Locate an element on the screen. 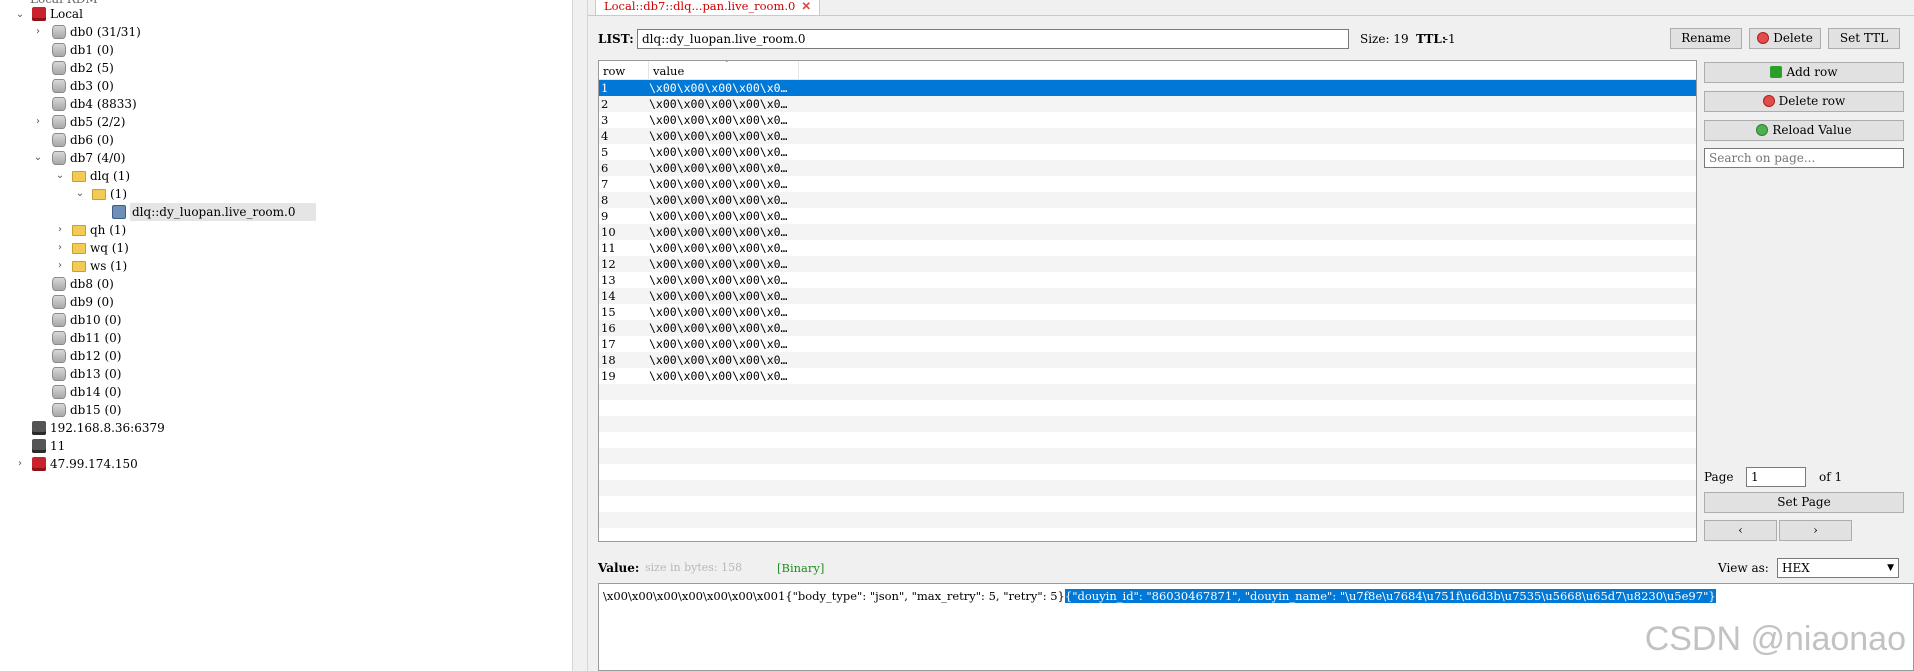 The image size is (1914, 671). tree-db-12: db12 (0) is located at coordinates (86, 356).